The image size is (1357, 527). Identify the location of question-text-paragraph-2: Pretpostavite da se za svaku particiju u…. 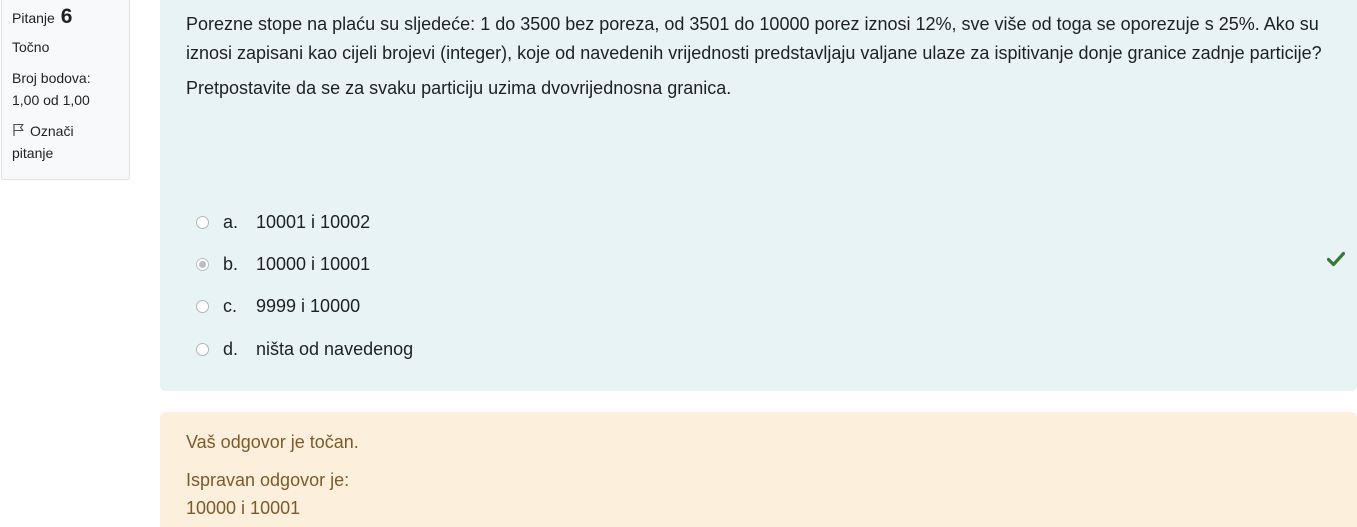
(459, 88).